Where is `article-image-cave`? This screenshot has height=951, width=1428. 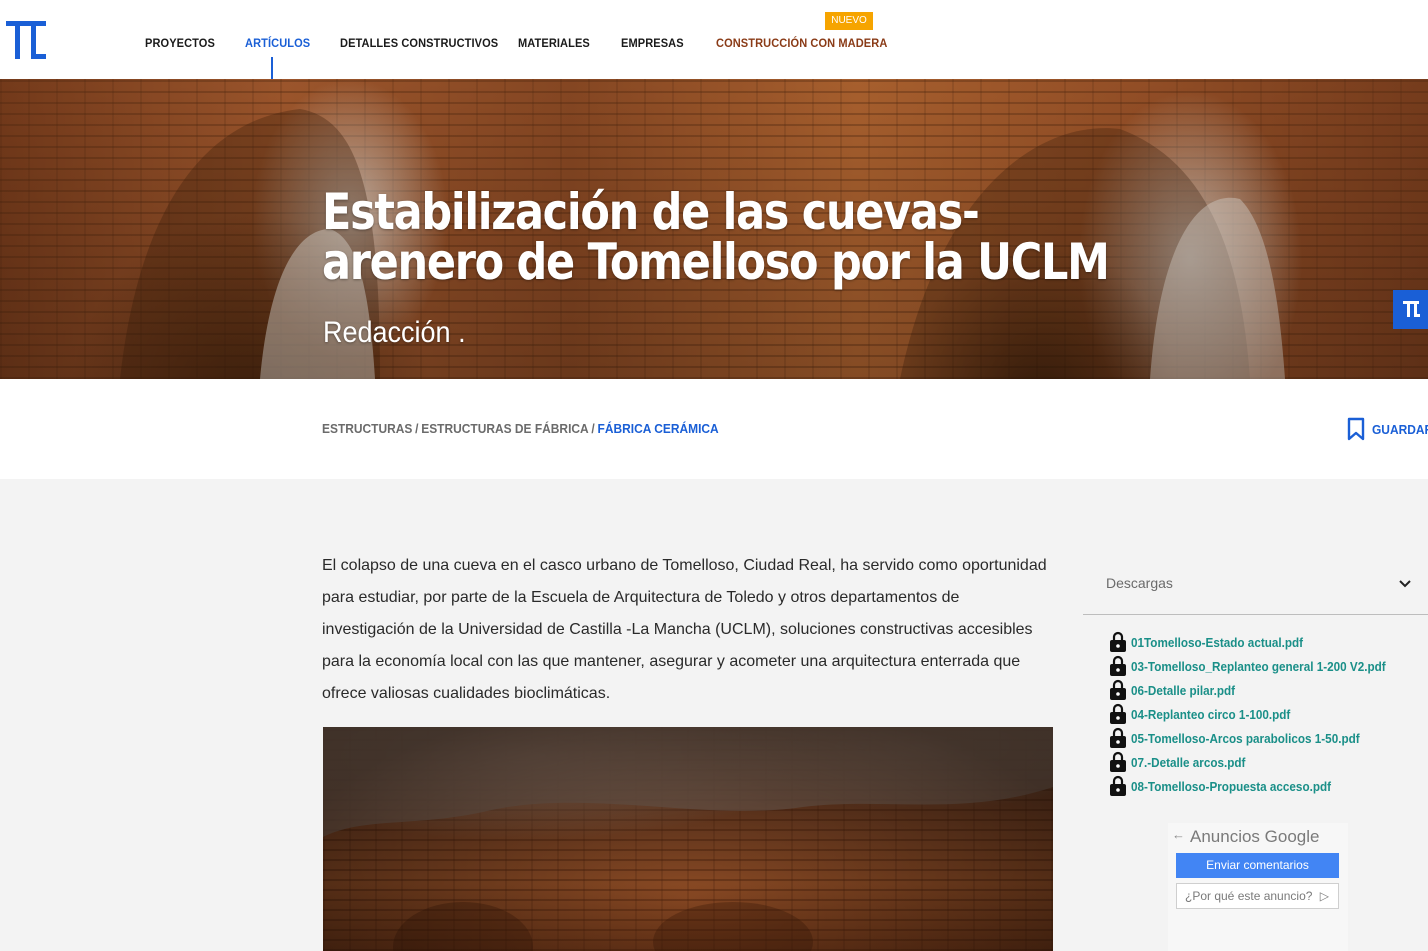 article-image-cave is located at coordinates (688, 839).